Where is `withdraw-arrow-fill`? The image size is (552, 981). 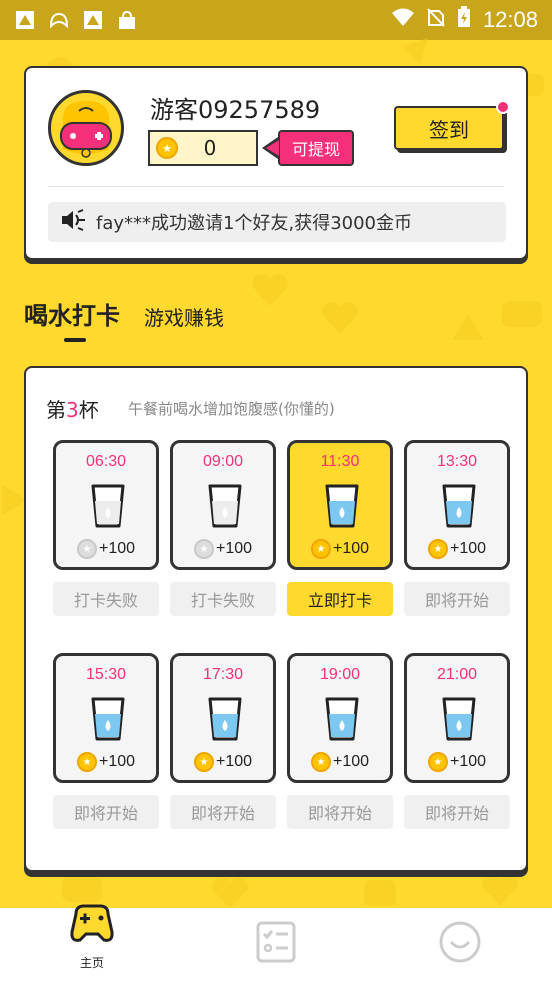 withdraw-arrow-fill is located at coordinates (272, 148).